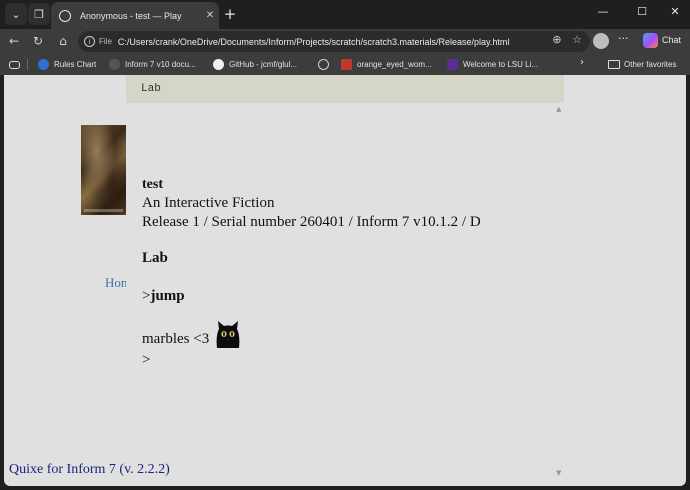 The height and width of the screenshot is (490, 690). What do you see at coordinates (210, 15) in the screenshot?
I see `close-icon: ✕` at bounding box center [210, 15].